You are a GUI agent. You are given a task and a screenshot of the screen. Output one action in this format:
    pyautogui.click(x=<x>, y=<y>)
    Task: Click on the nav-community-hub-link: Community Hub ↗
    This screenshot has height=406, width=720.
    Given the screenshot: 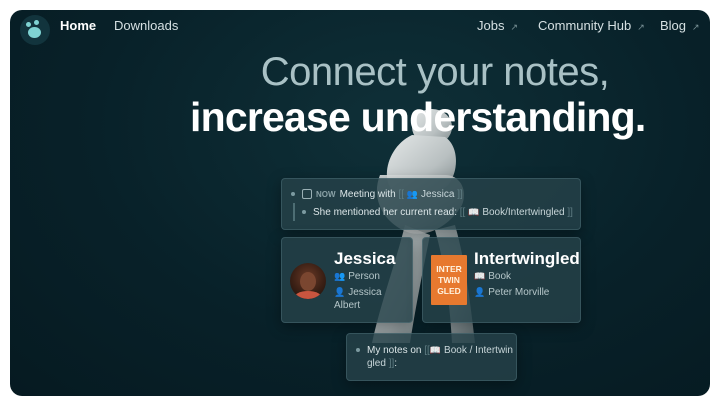 What is the action you would take?
    pyautogui.click(x=591, y=25)
    